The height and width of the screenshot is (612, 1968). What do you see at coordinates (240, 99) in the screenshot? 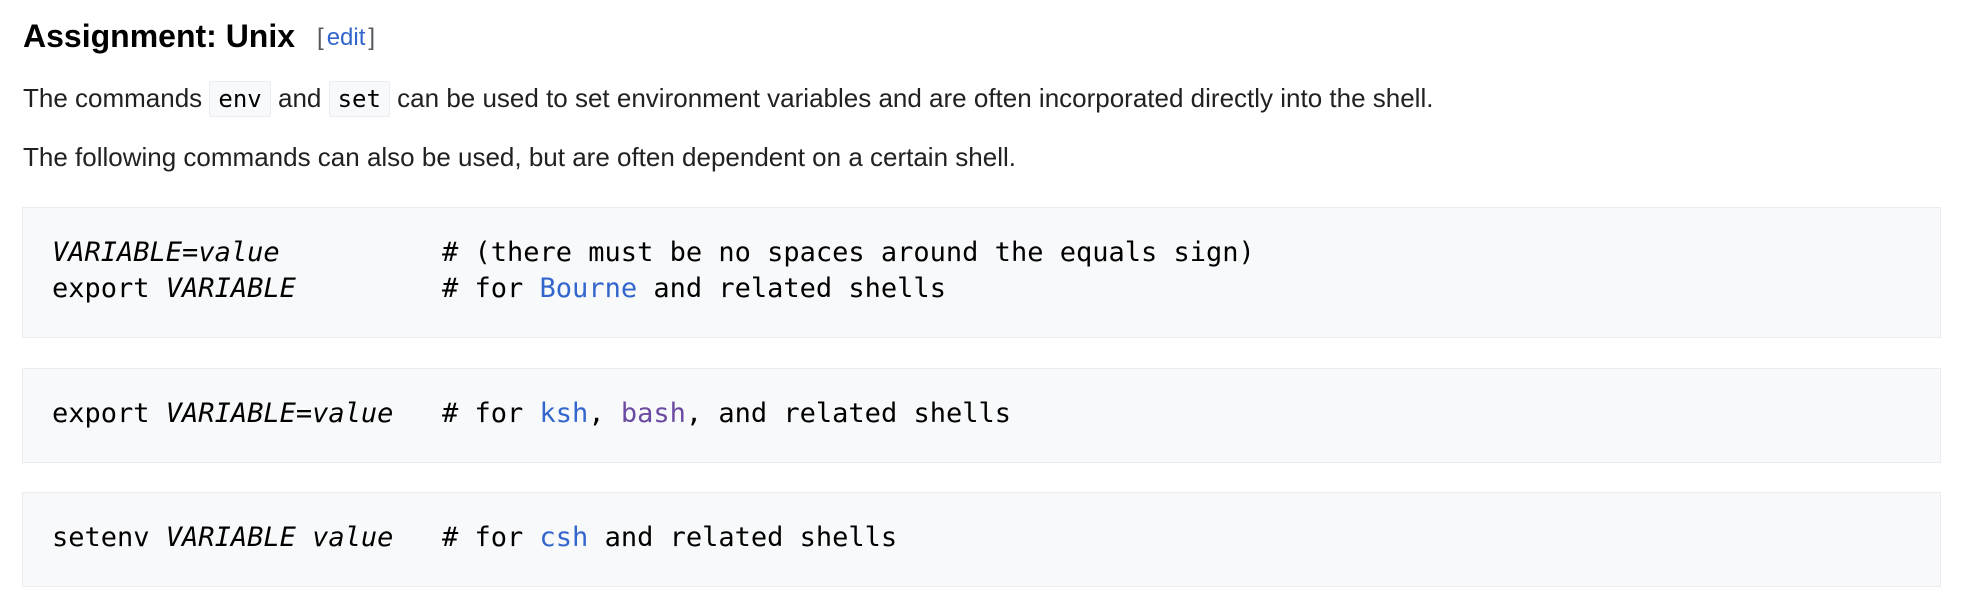
I see `env-command-code: env` at bounding box center [240, 99].